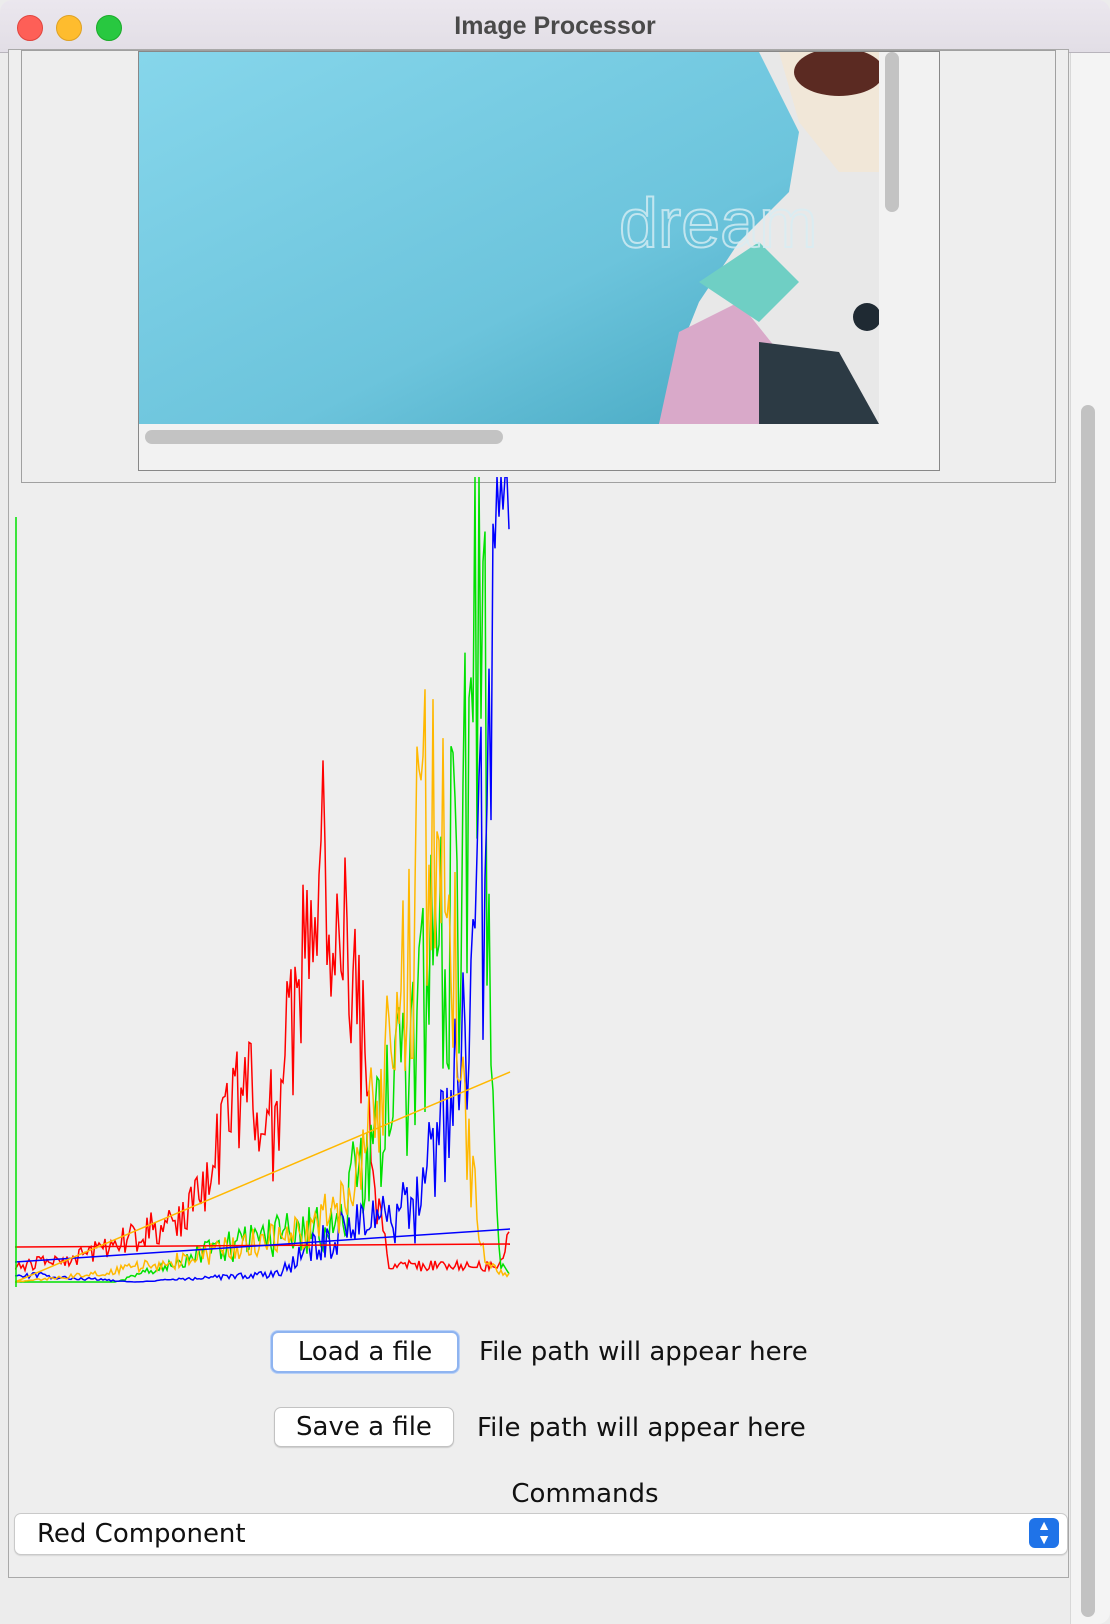  What do you see at coordinates (364, 1427) in the screenshot?
I see `save-file-button: Save a file` at bounding box center [364, 1427].